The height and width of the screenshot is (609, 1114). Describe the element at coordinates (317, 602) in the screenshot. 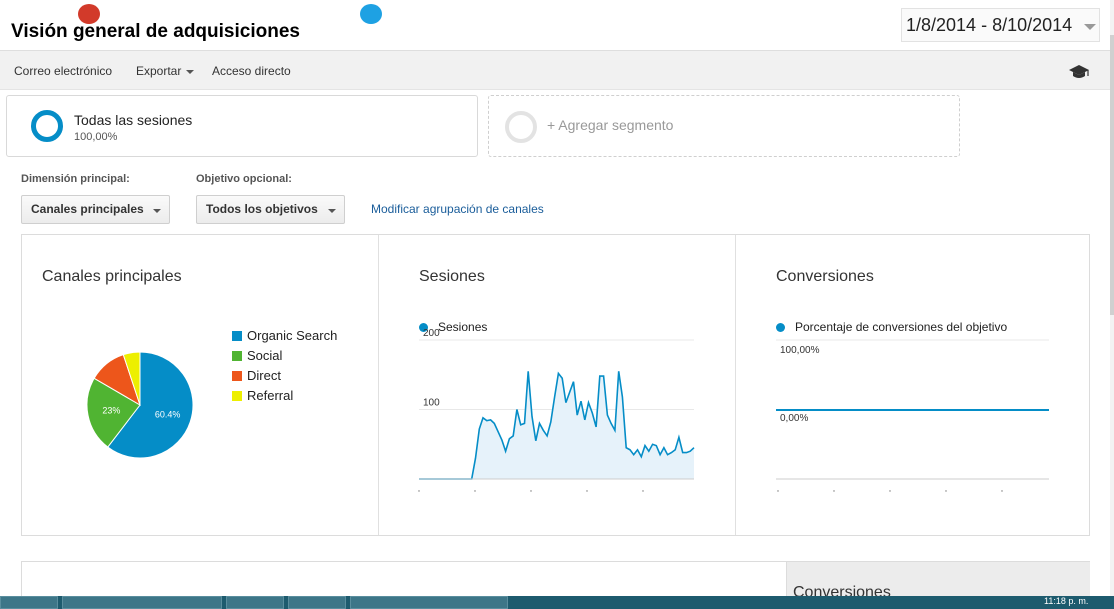

I see `taskbar-app-paint` at that location.